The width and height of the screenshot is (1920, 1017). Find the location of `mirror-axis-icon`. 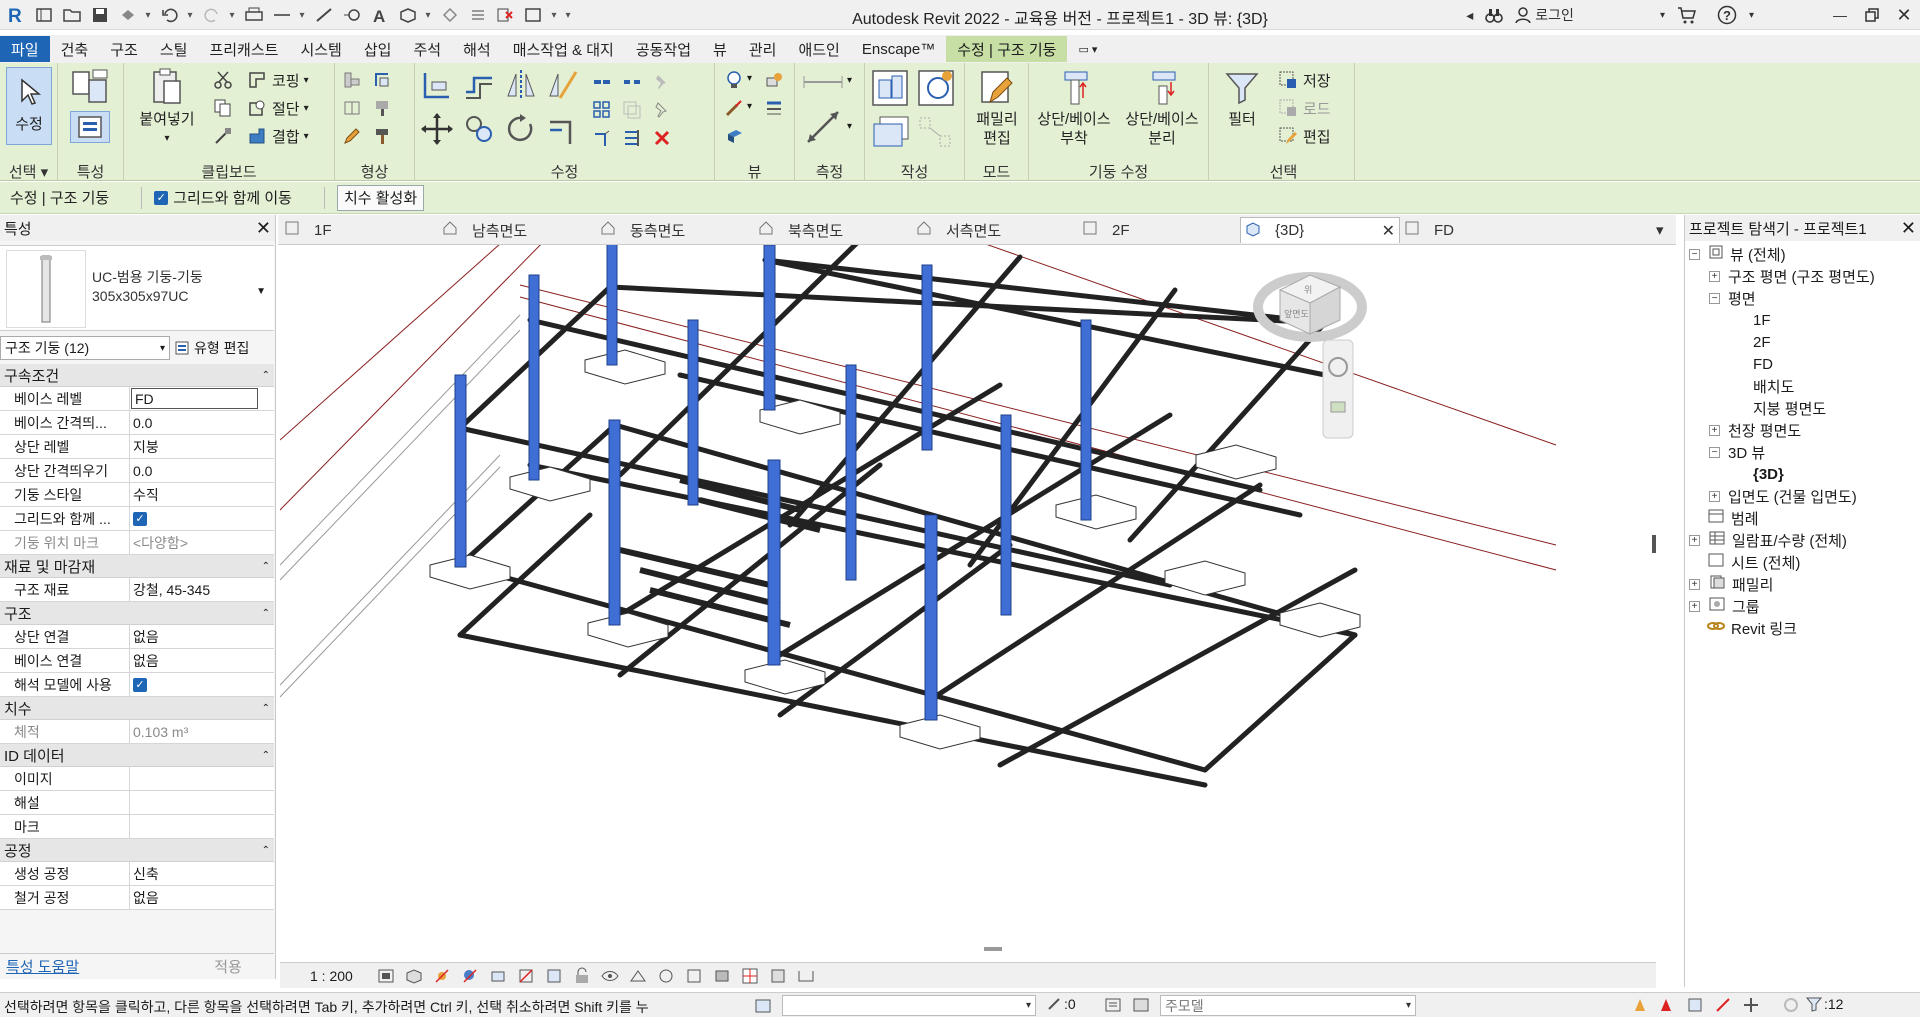

mirror-axis-icon is located at coordinates (521, 85).